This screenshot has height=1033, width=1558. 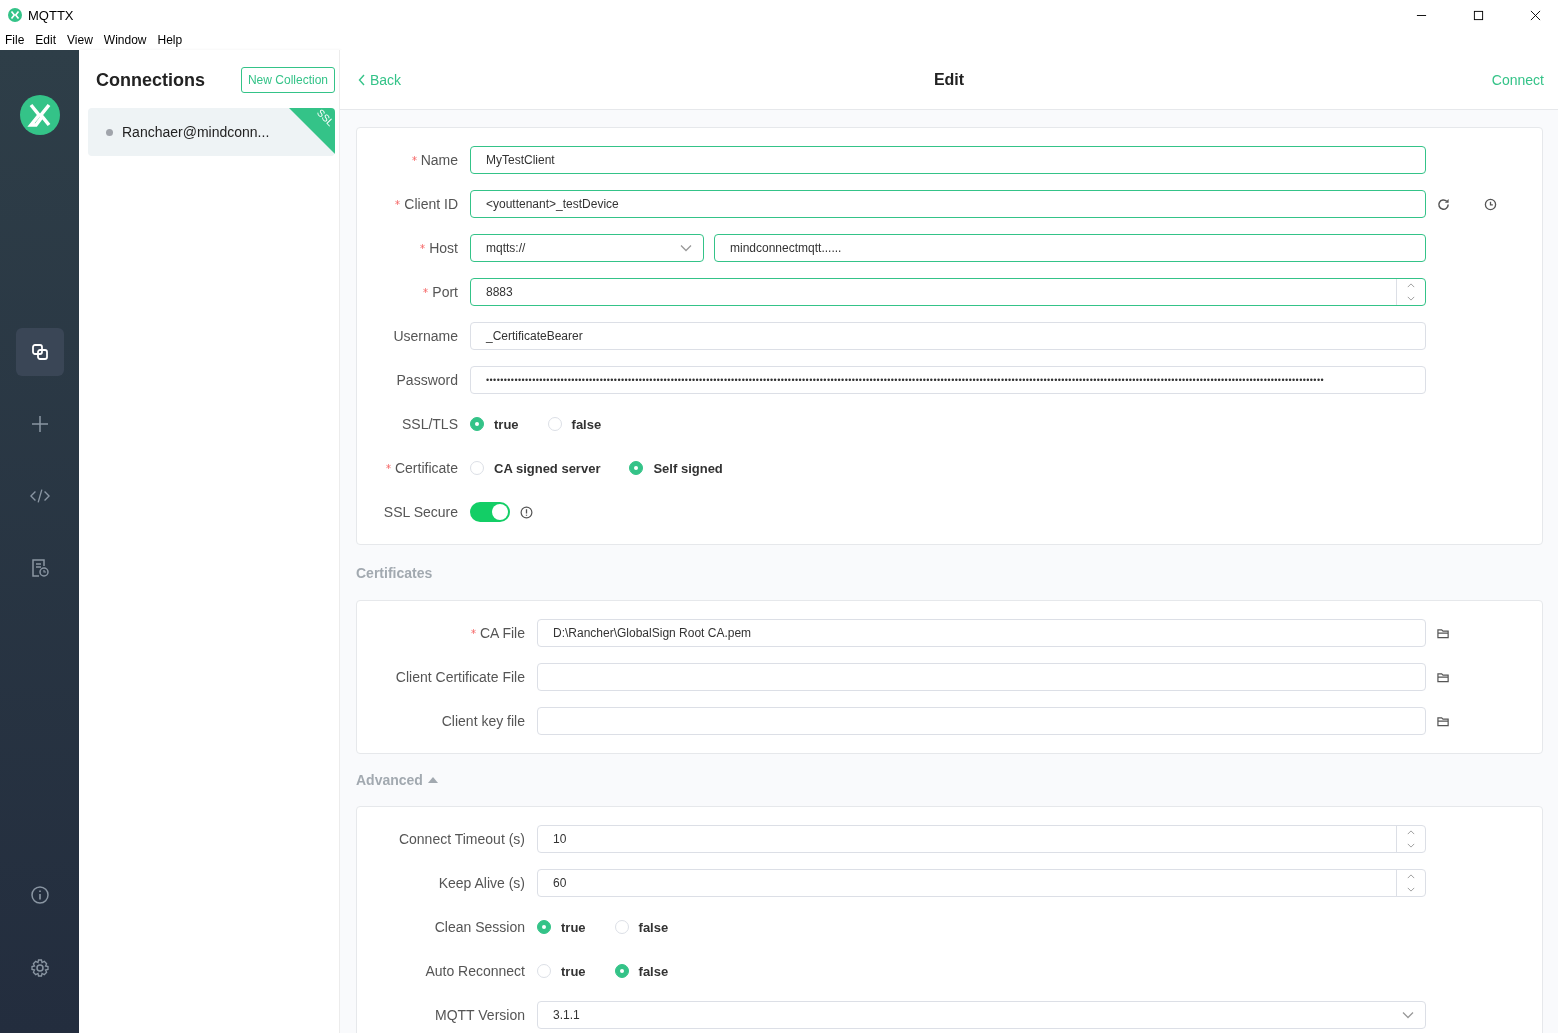 What do you see at coordinates (420, 512) in the screenshot?
I see `field-label: SSL Secure` at bounding box center [420, 512].